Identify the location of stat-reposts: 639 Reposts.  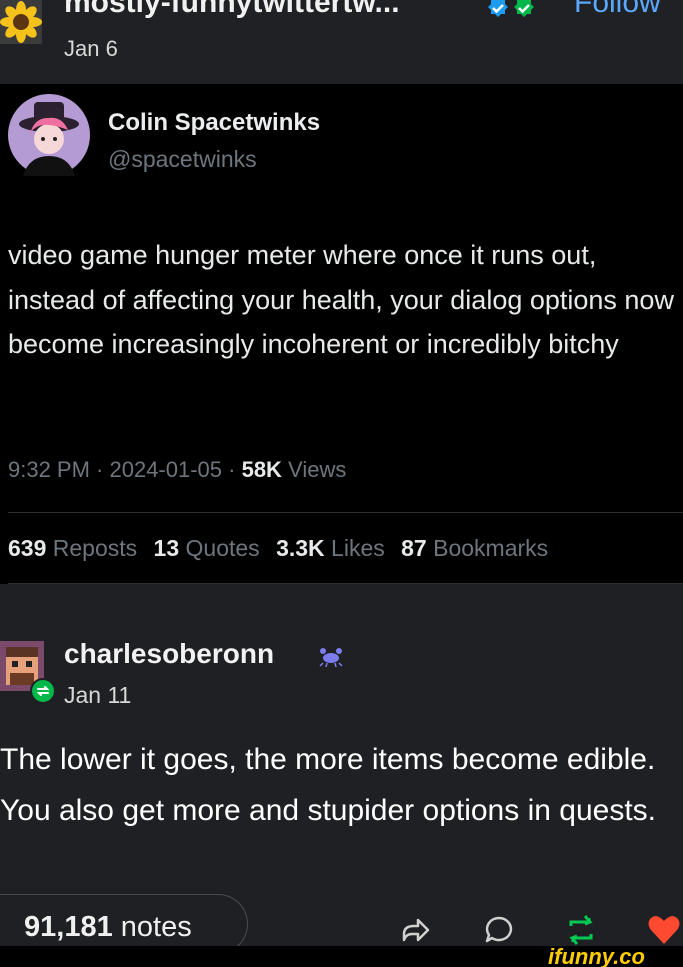
(72, 548).